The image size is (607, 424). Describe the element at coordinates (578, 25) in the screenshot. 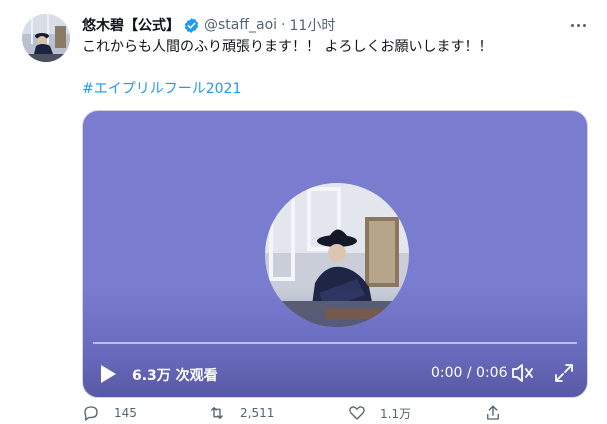

I see `more-icon` at that location.